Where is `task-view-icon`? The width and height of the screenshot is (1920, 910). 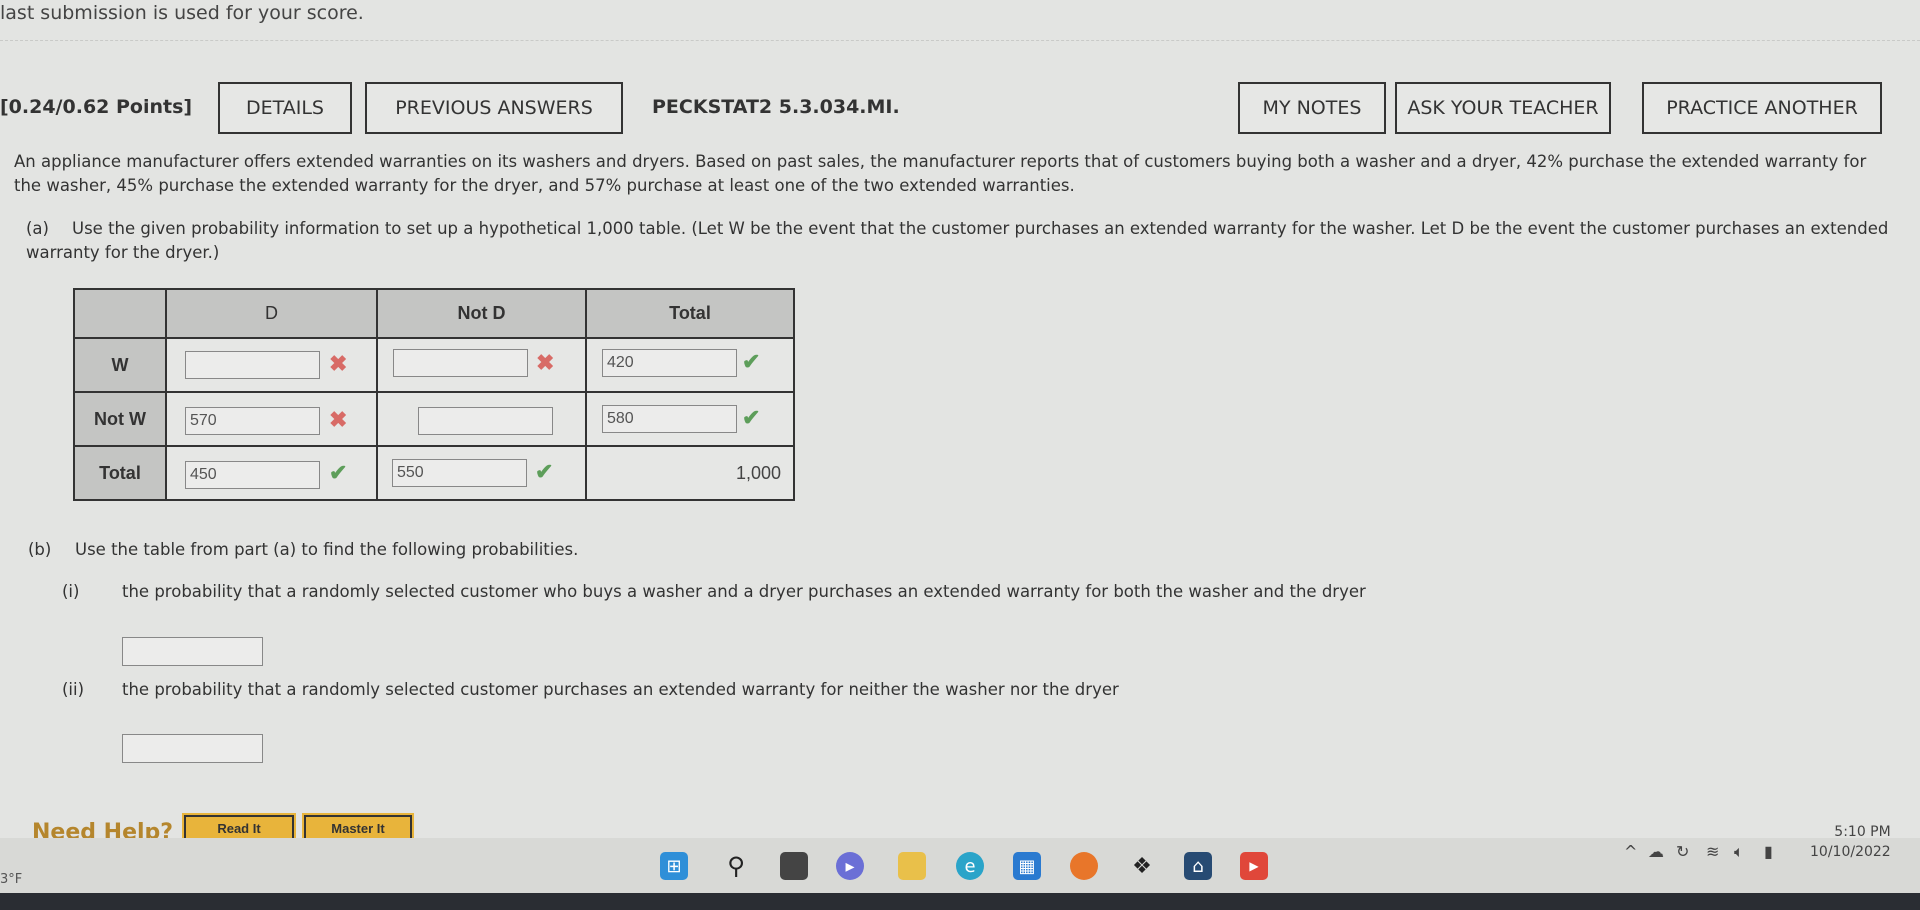 task-view-icon is located at coordinates (794, 866).